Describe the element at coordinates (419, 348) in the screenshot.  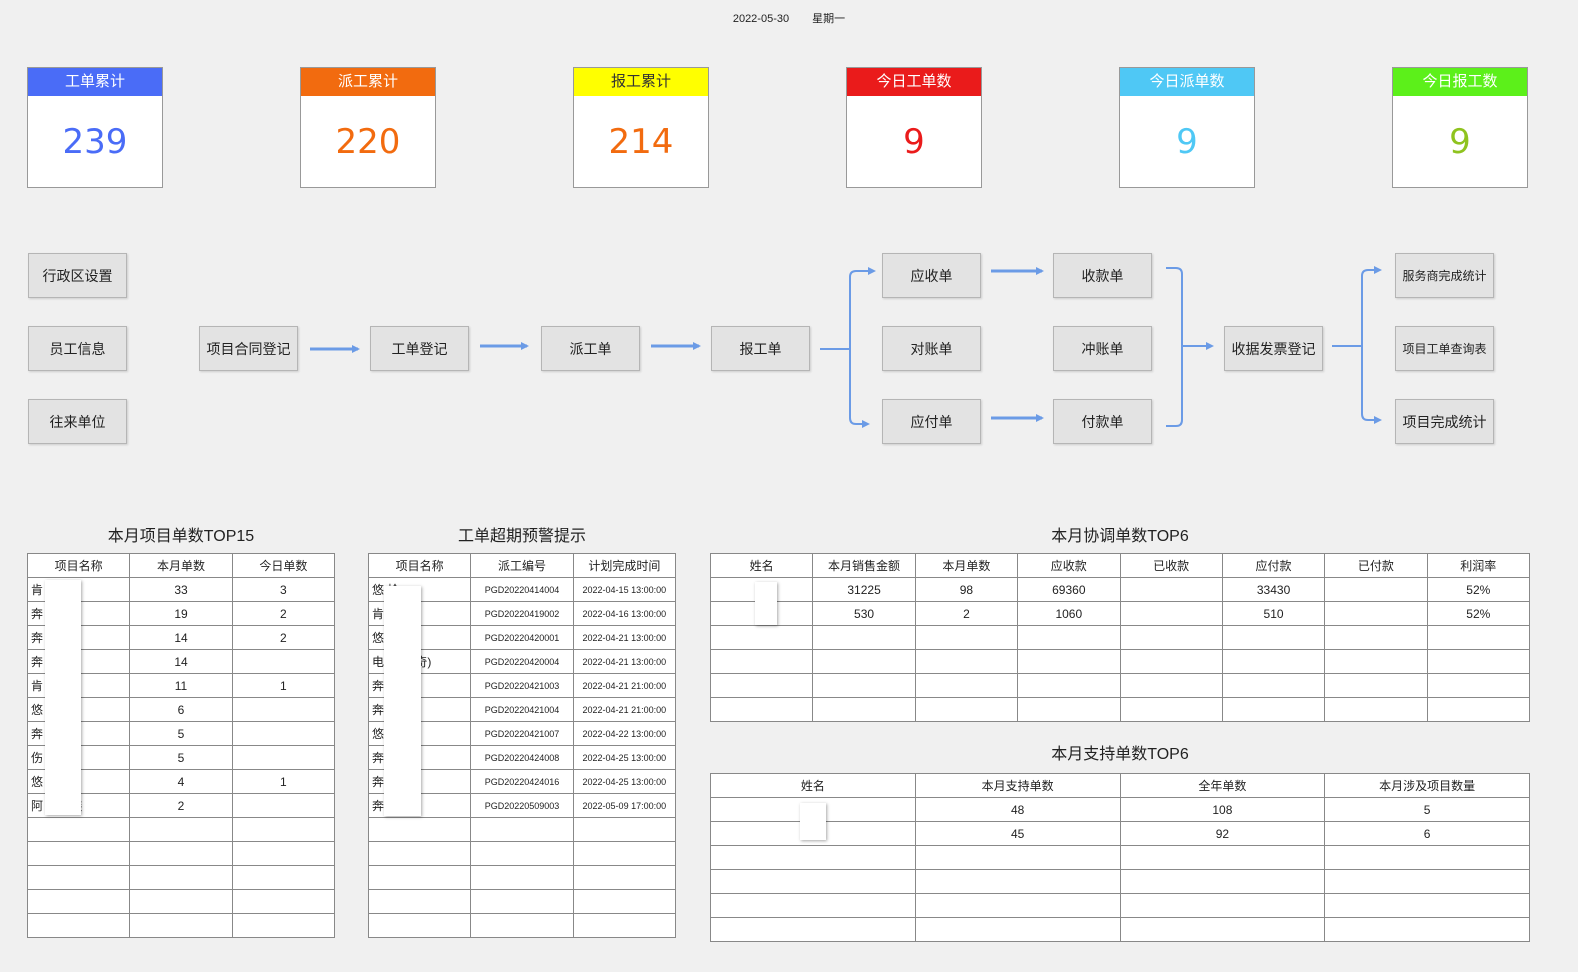
I see `work-order-register-button: 工单登记` at that location.